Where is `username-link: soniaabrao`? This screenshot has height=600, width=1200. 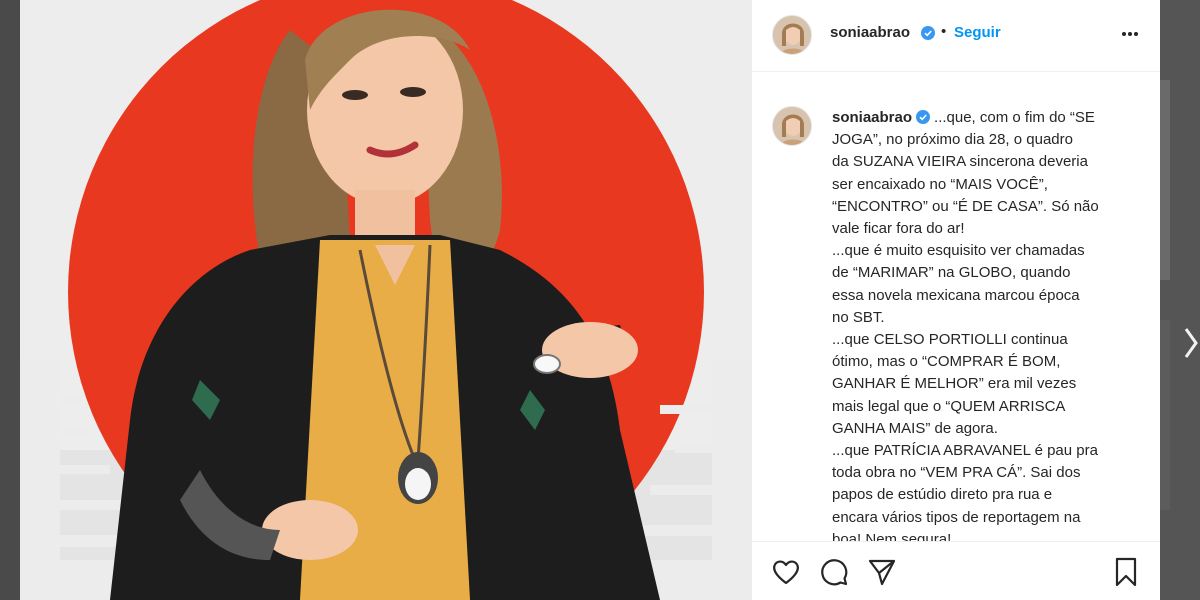 username-link: soniaabrao is located at coordinates (870, 32).